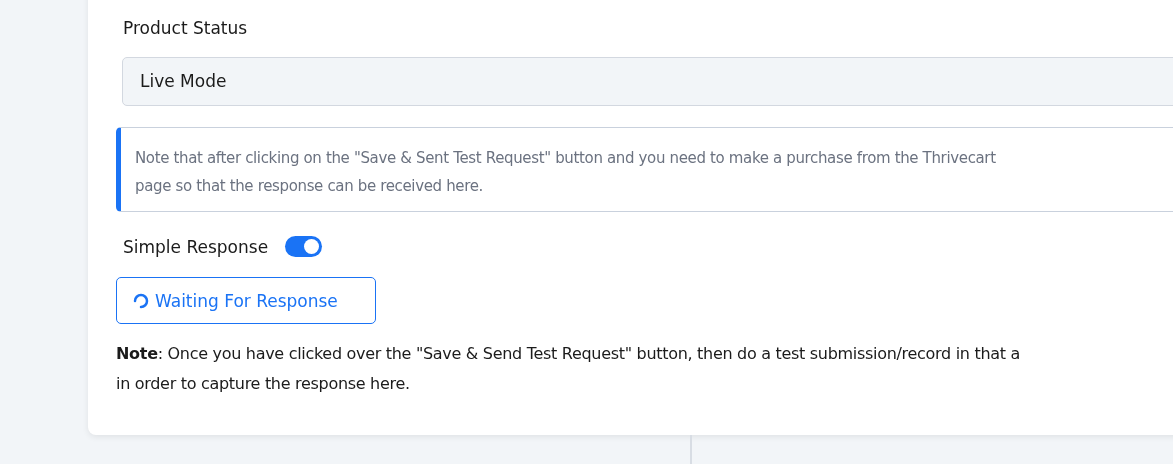 Image resolution: width=1173 pixels, height=464 pixels. What do you see at coordinates (304, 246) in the screenshot?
I see `toggle-switch` at bounding box center [304, 246].